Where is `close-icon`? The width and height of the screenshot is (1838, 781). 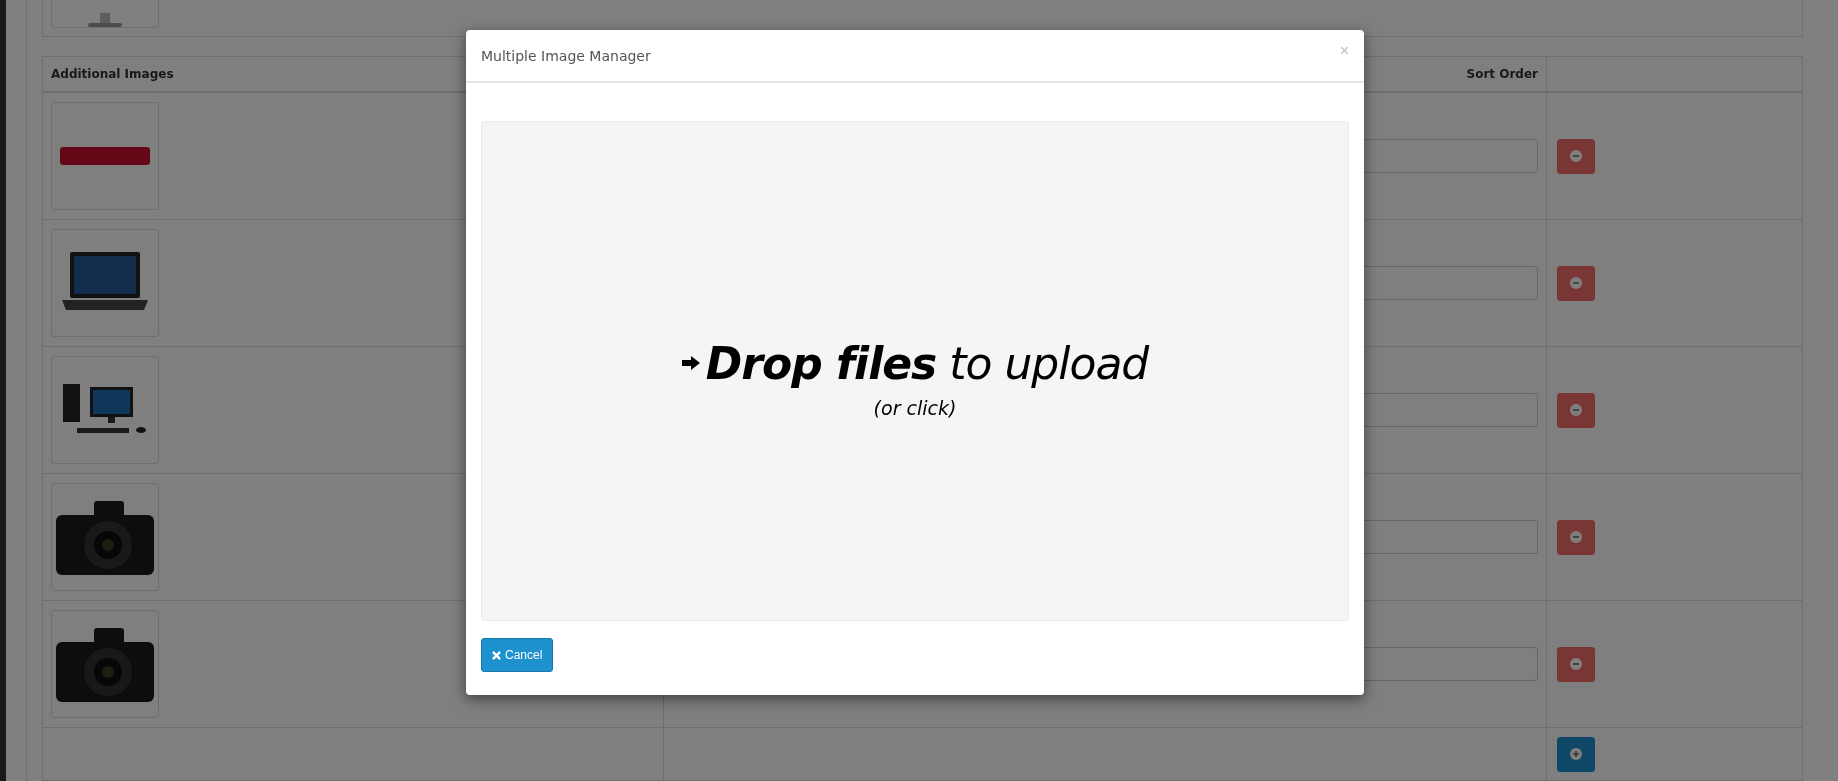 close-icon is located at coordinates (496, 655).